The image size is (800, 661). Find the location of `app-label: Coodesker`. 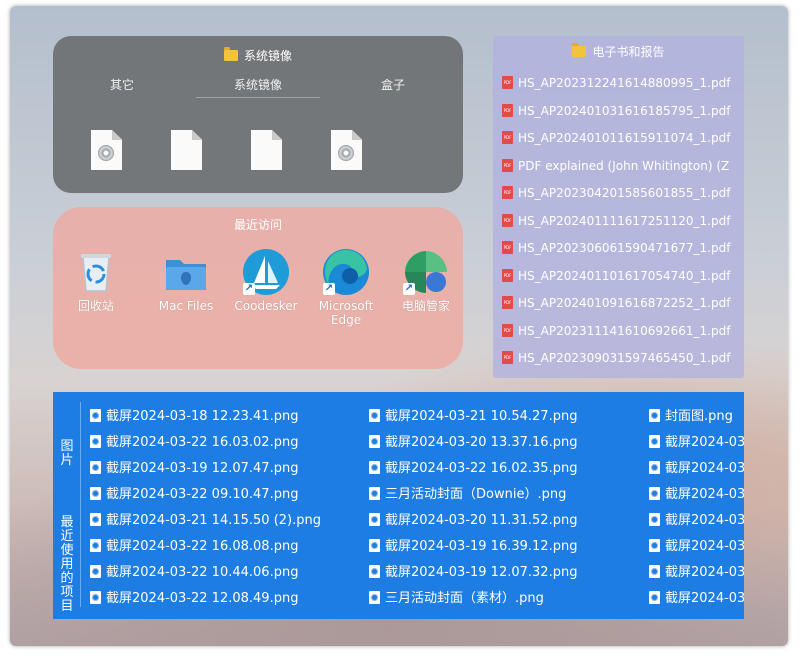

app-label: Coodesker is located at coordinates (266, 306).